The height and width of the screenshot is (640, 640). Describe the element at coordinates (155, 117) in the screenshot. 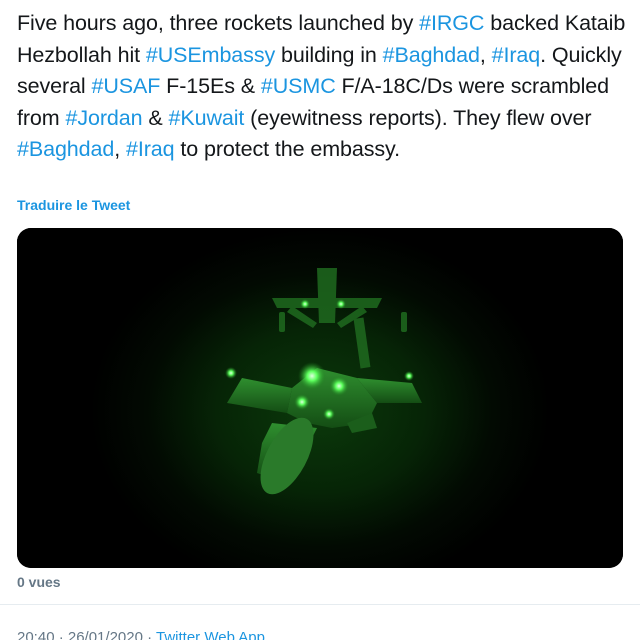

I see `tweet-text-segment: &` at that location.